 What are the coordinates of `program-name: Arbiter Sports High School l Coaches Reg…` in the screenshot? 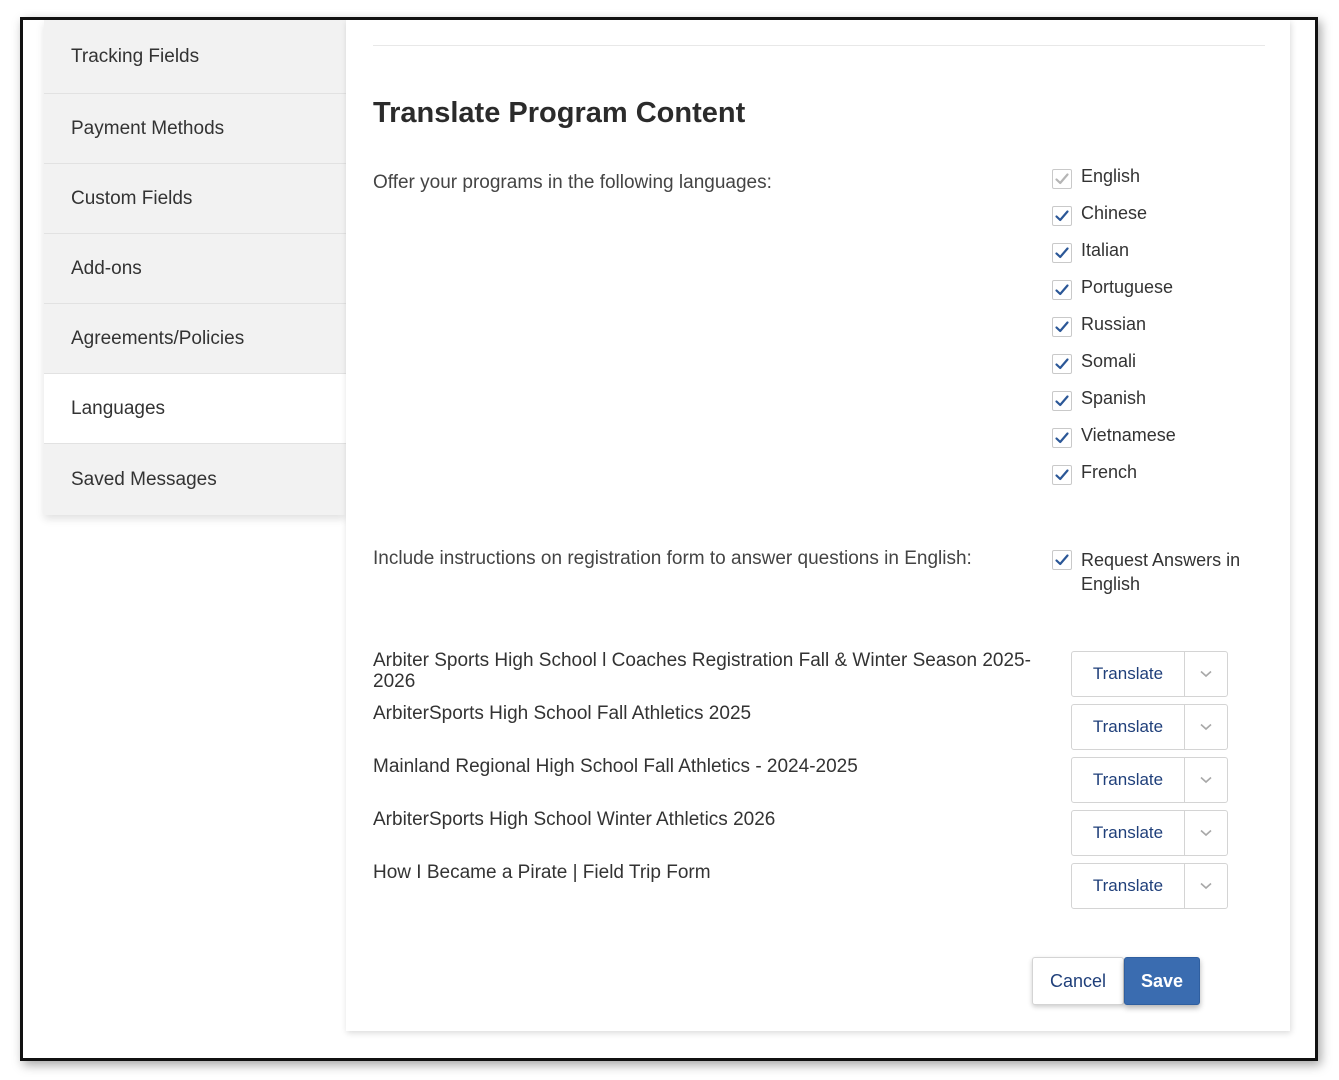 It's located at (702, 671).